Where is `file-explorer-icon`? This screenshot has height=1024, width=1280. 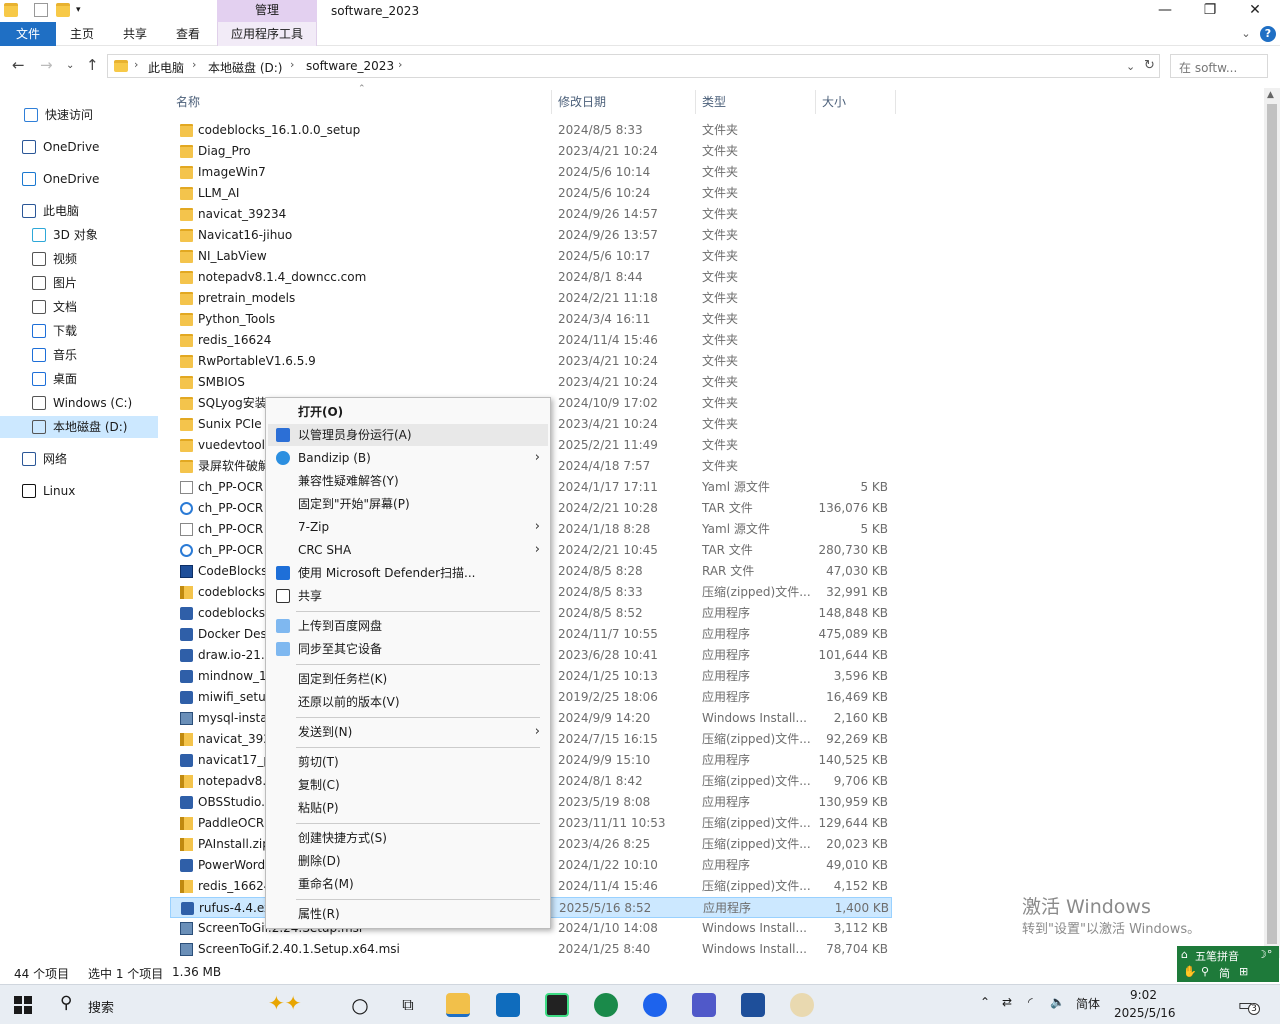
file-explorer-icon is located at coordinates (458, 1005).